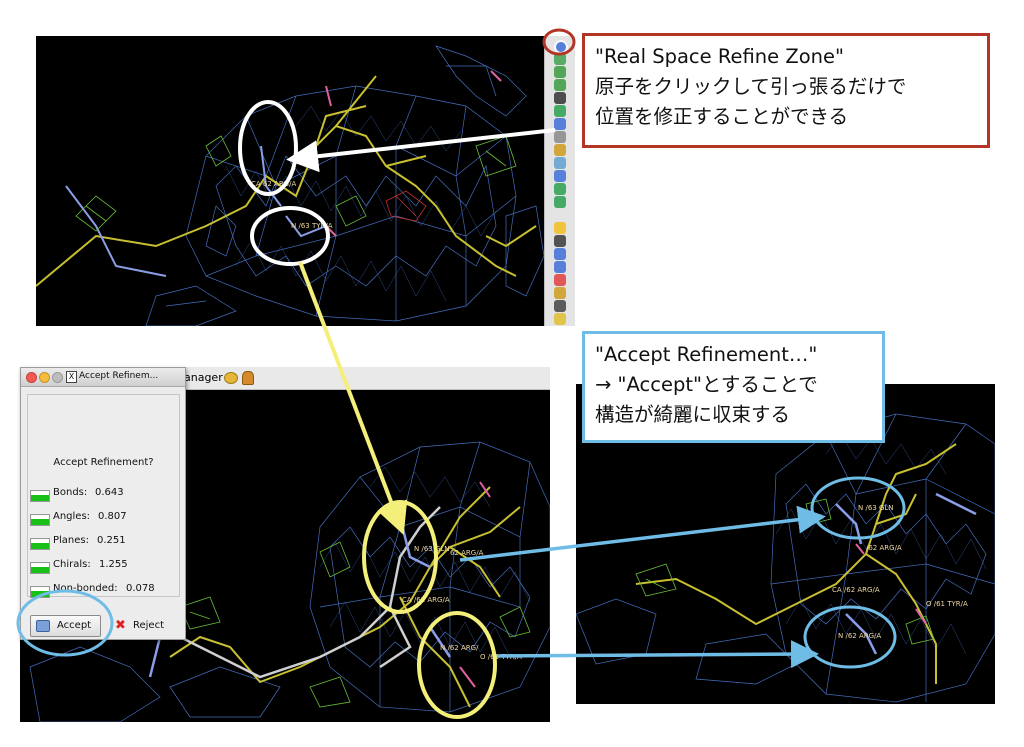 This screenshot has width=1024, height=747. I want to click on stat-label: Non-bonded:, so click(85, 588).